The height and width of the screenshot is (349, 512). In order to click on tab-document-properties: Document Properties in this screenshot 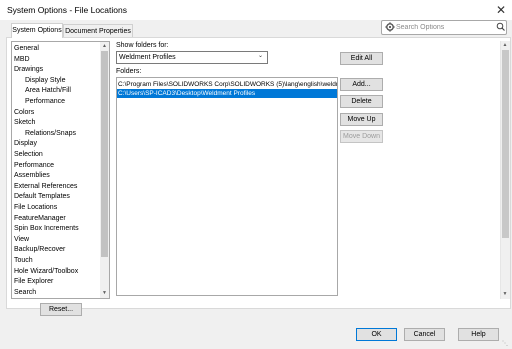, I will do `click(98, 31)`.